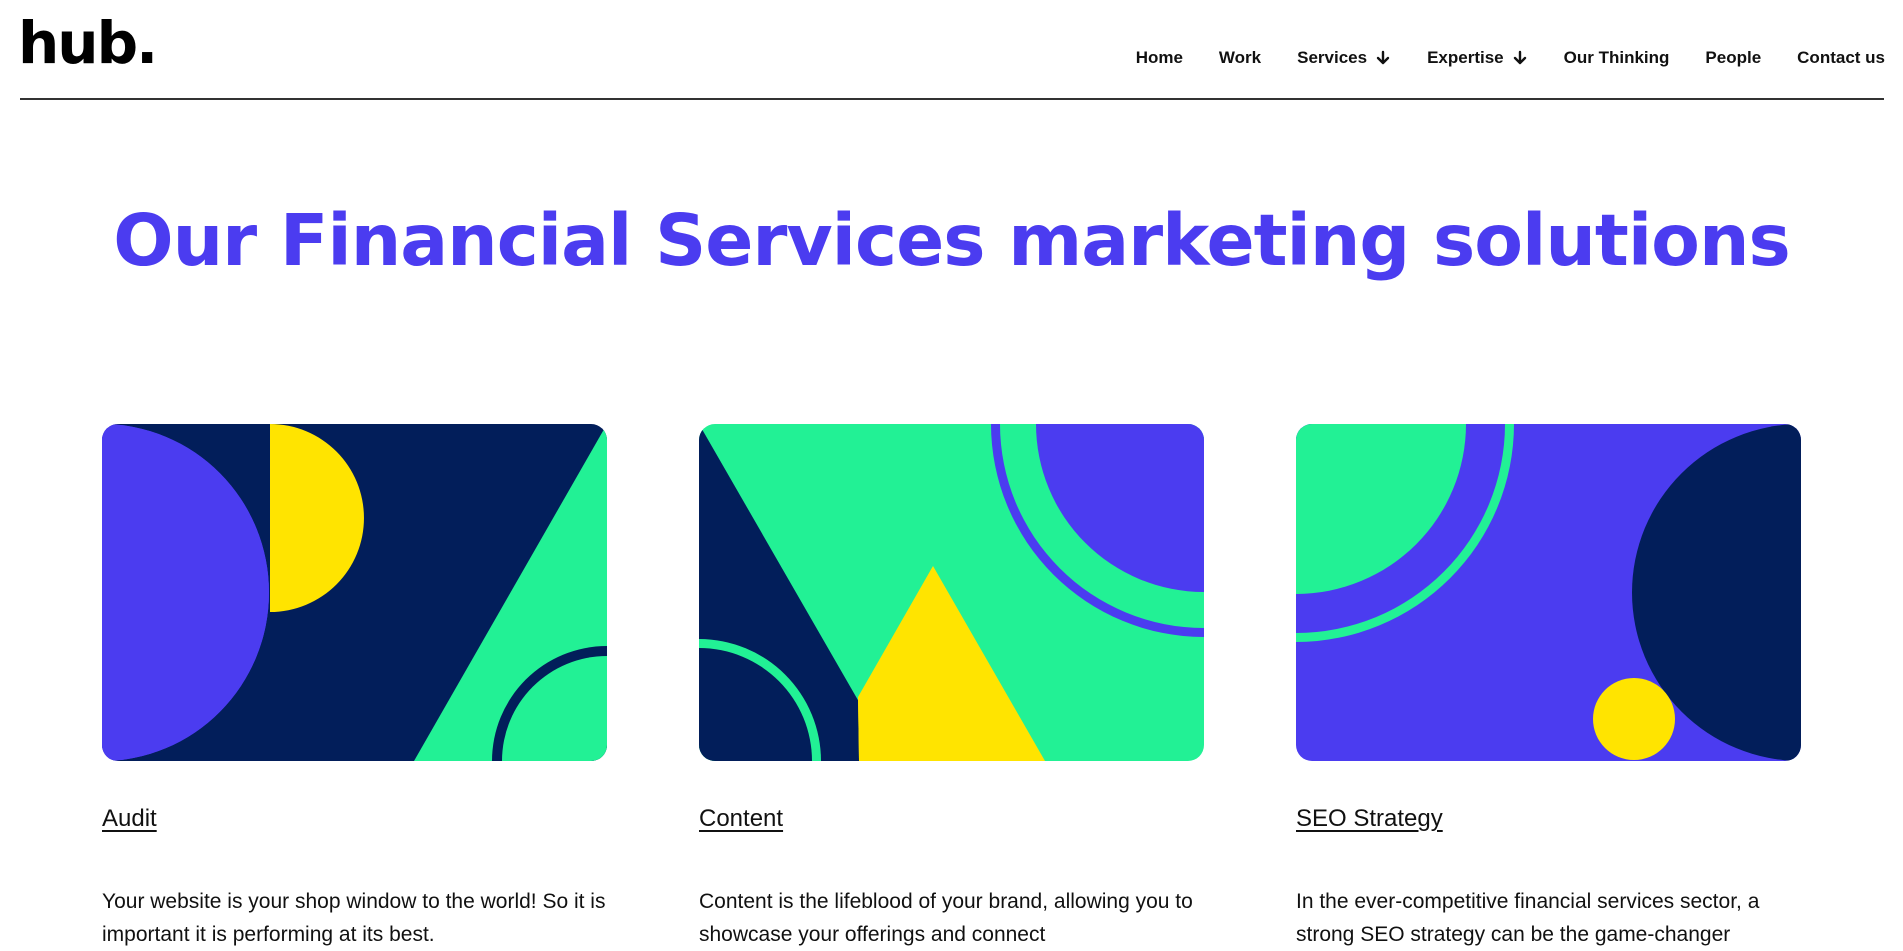  I want to click on header-divider, so click(952, 99).